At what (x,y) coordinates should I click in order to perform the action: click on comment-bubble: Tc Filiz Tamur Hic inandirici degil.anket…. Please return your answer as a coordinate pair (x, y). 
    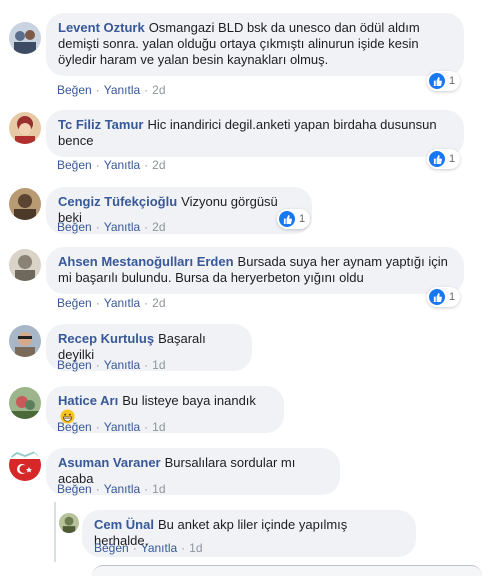
    Looking at the image, I should click on (255, 133).